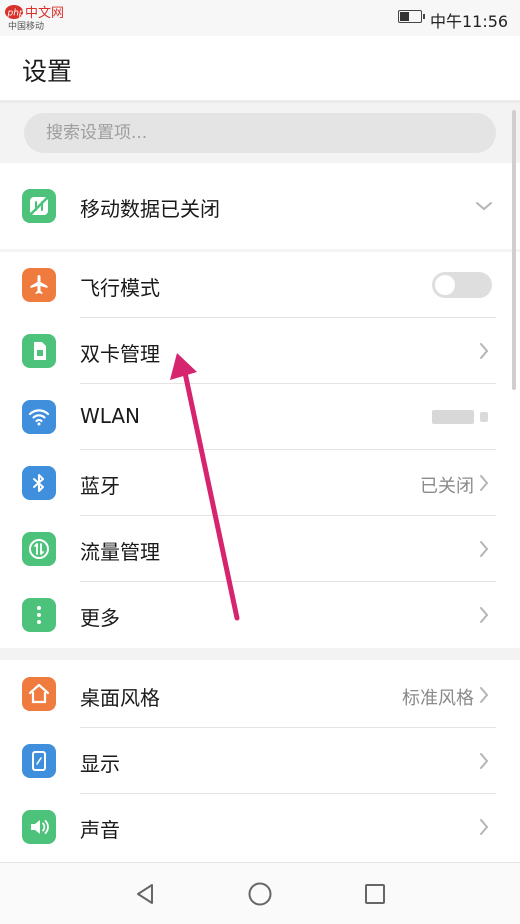  Describe the element at coordinates (100, 618) in the screenshot. I see `row-label: 更多` at that location.